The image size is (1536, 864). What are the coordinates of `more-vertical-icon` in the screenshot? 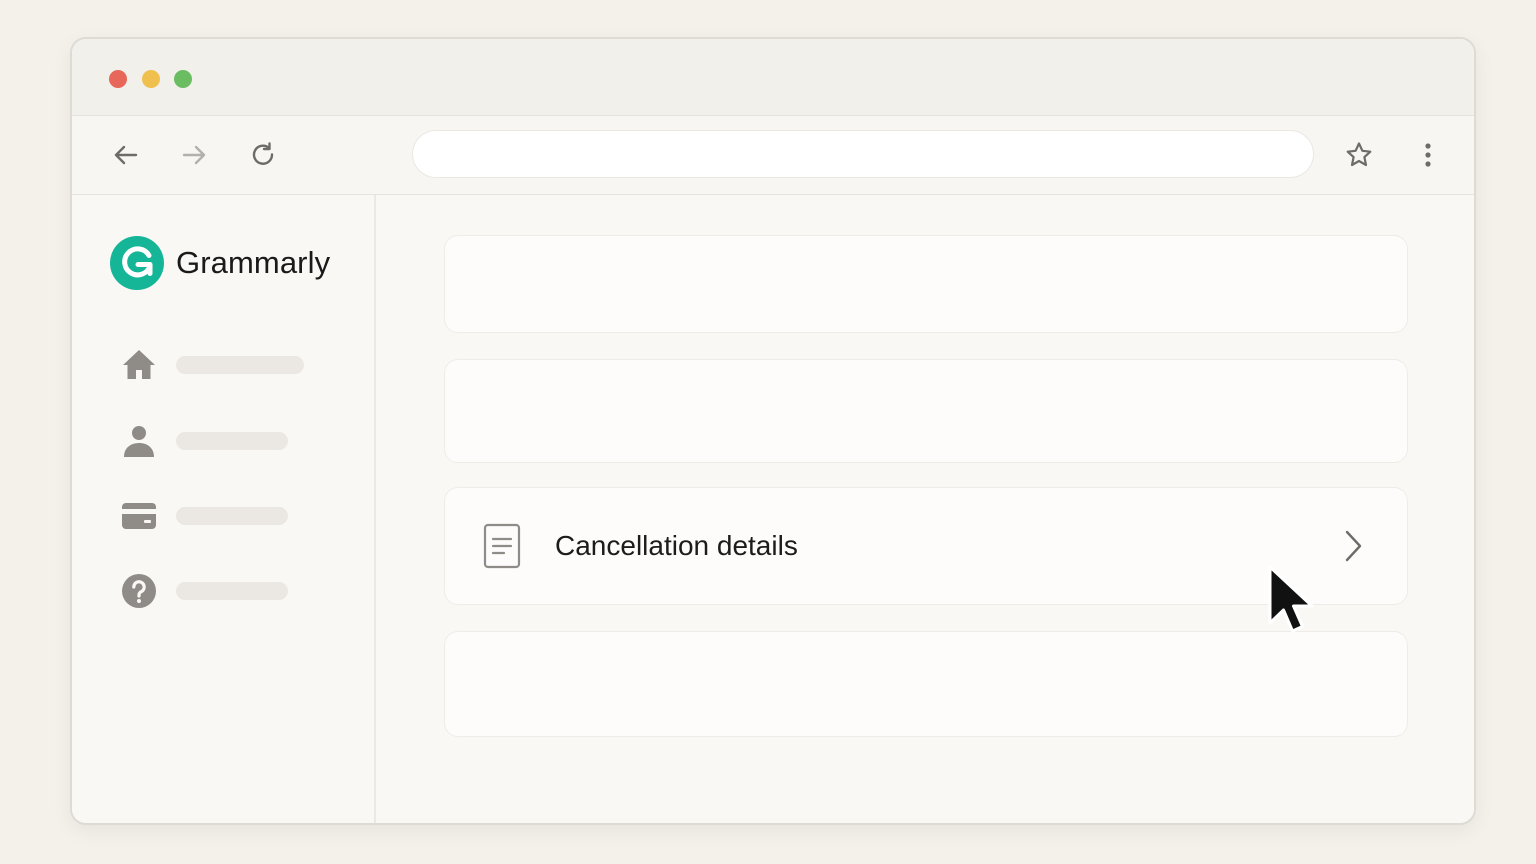 It's located at (1428, 155).